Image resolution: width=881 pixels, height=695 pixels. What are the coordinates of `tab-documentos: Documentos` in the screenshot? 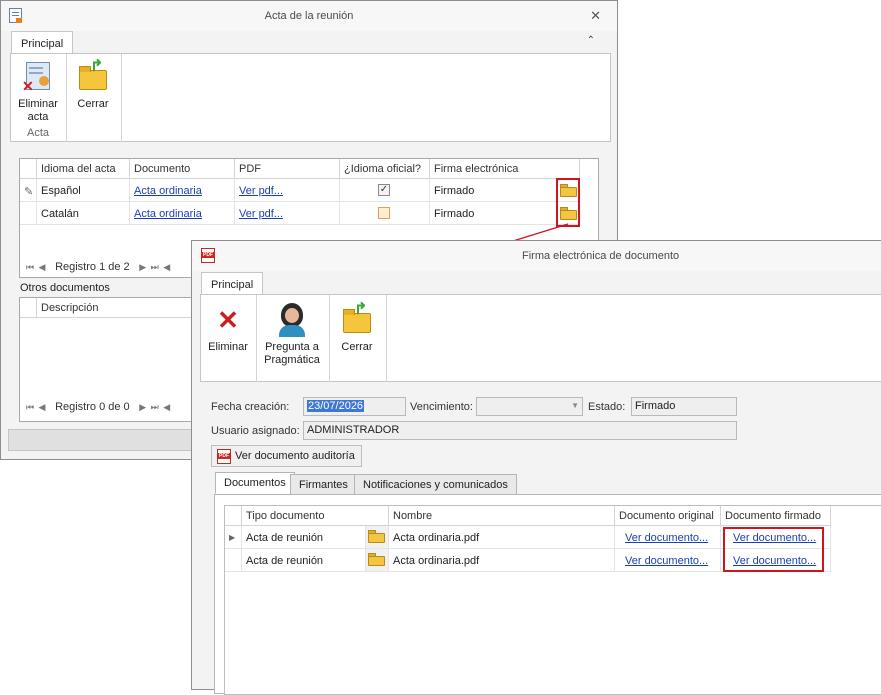 It's located at (255, 483).